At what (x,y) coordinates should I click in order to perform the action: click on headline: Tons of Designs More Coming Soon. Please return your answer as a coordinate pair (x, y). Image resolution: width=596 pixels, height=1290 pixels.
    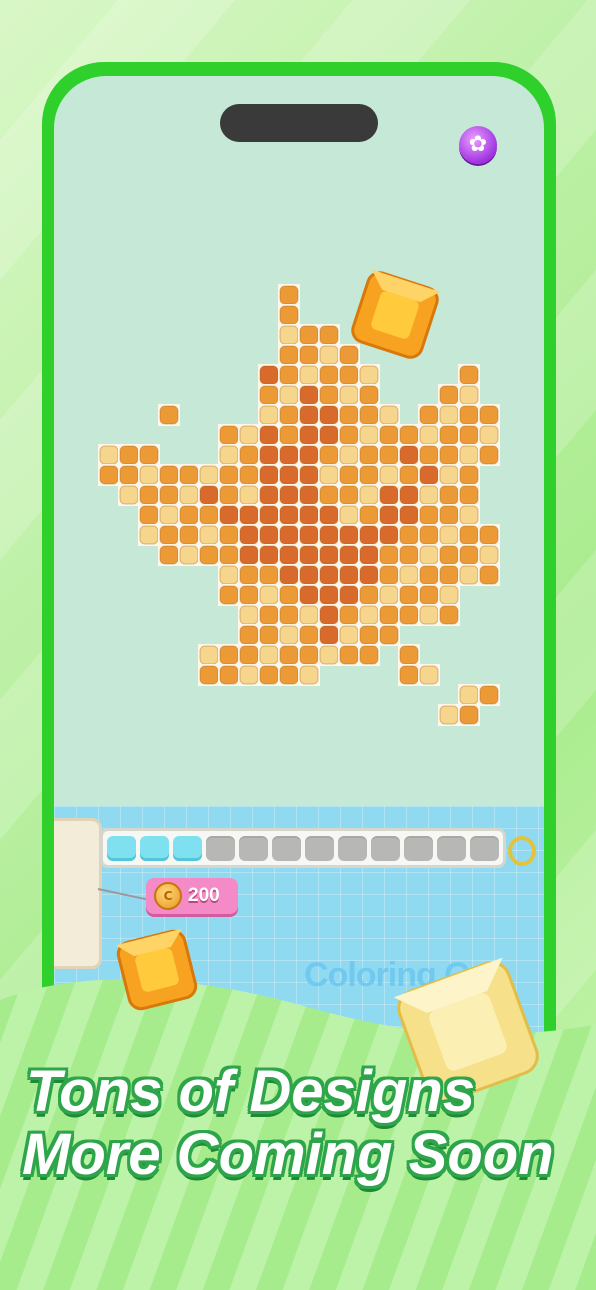
    Looking at the image, I should click on (298, 1123).